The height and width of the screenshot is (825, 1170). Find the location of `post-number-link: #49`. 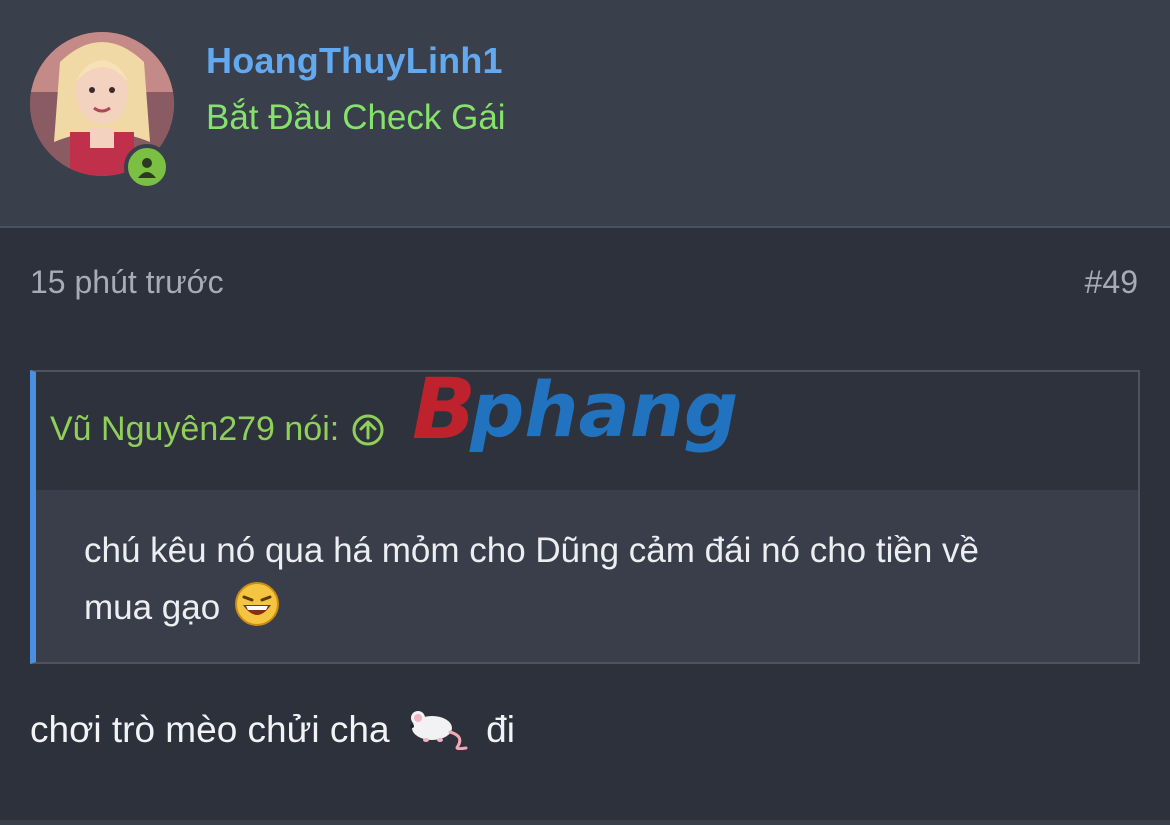

post-number-link: #49 is located at coordinates (1111, 282).